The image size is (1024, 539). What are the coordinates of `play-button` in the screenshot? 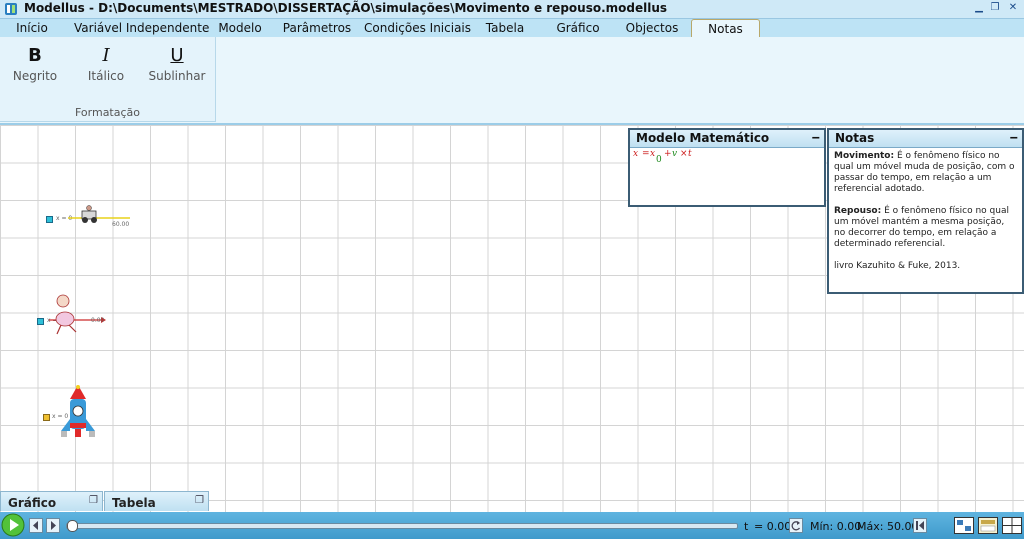 It's located at (13, 525).